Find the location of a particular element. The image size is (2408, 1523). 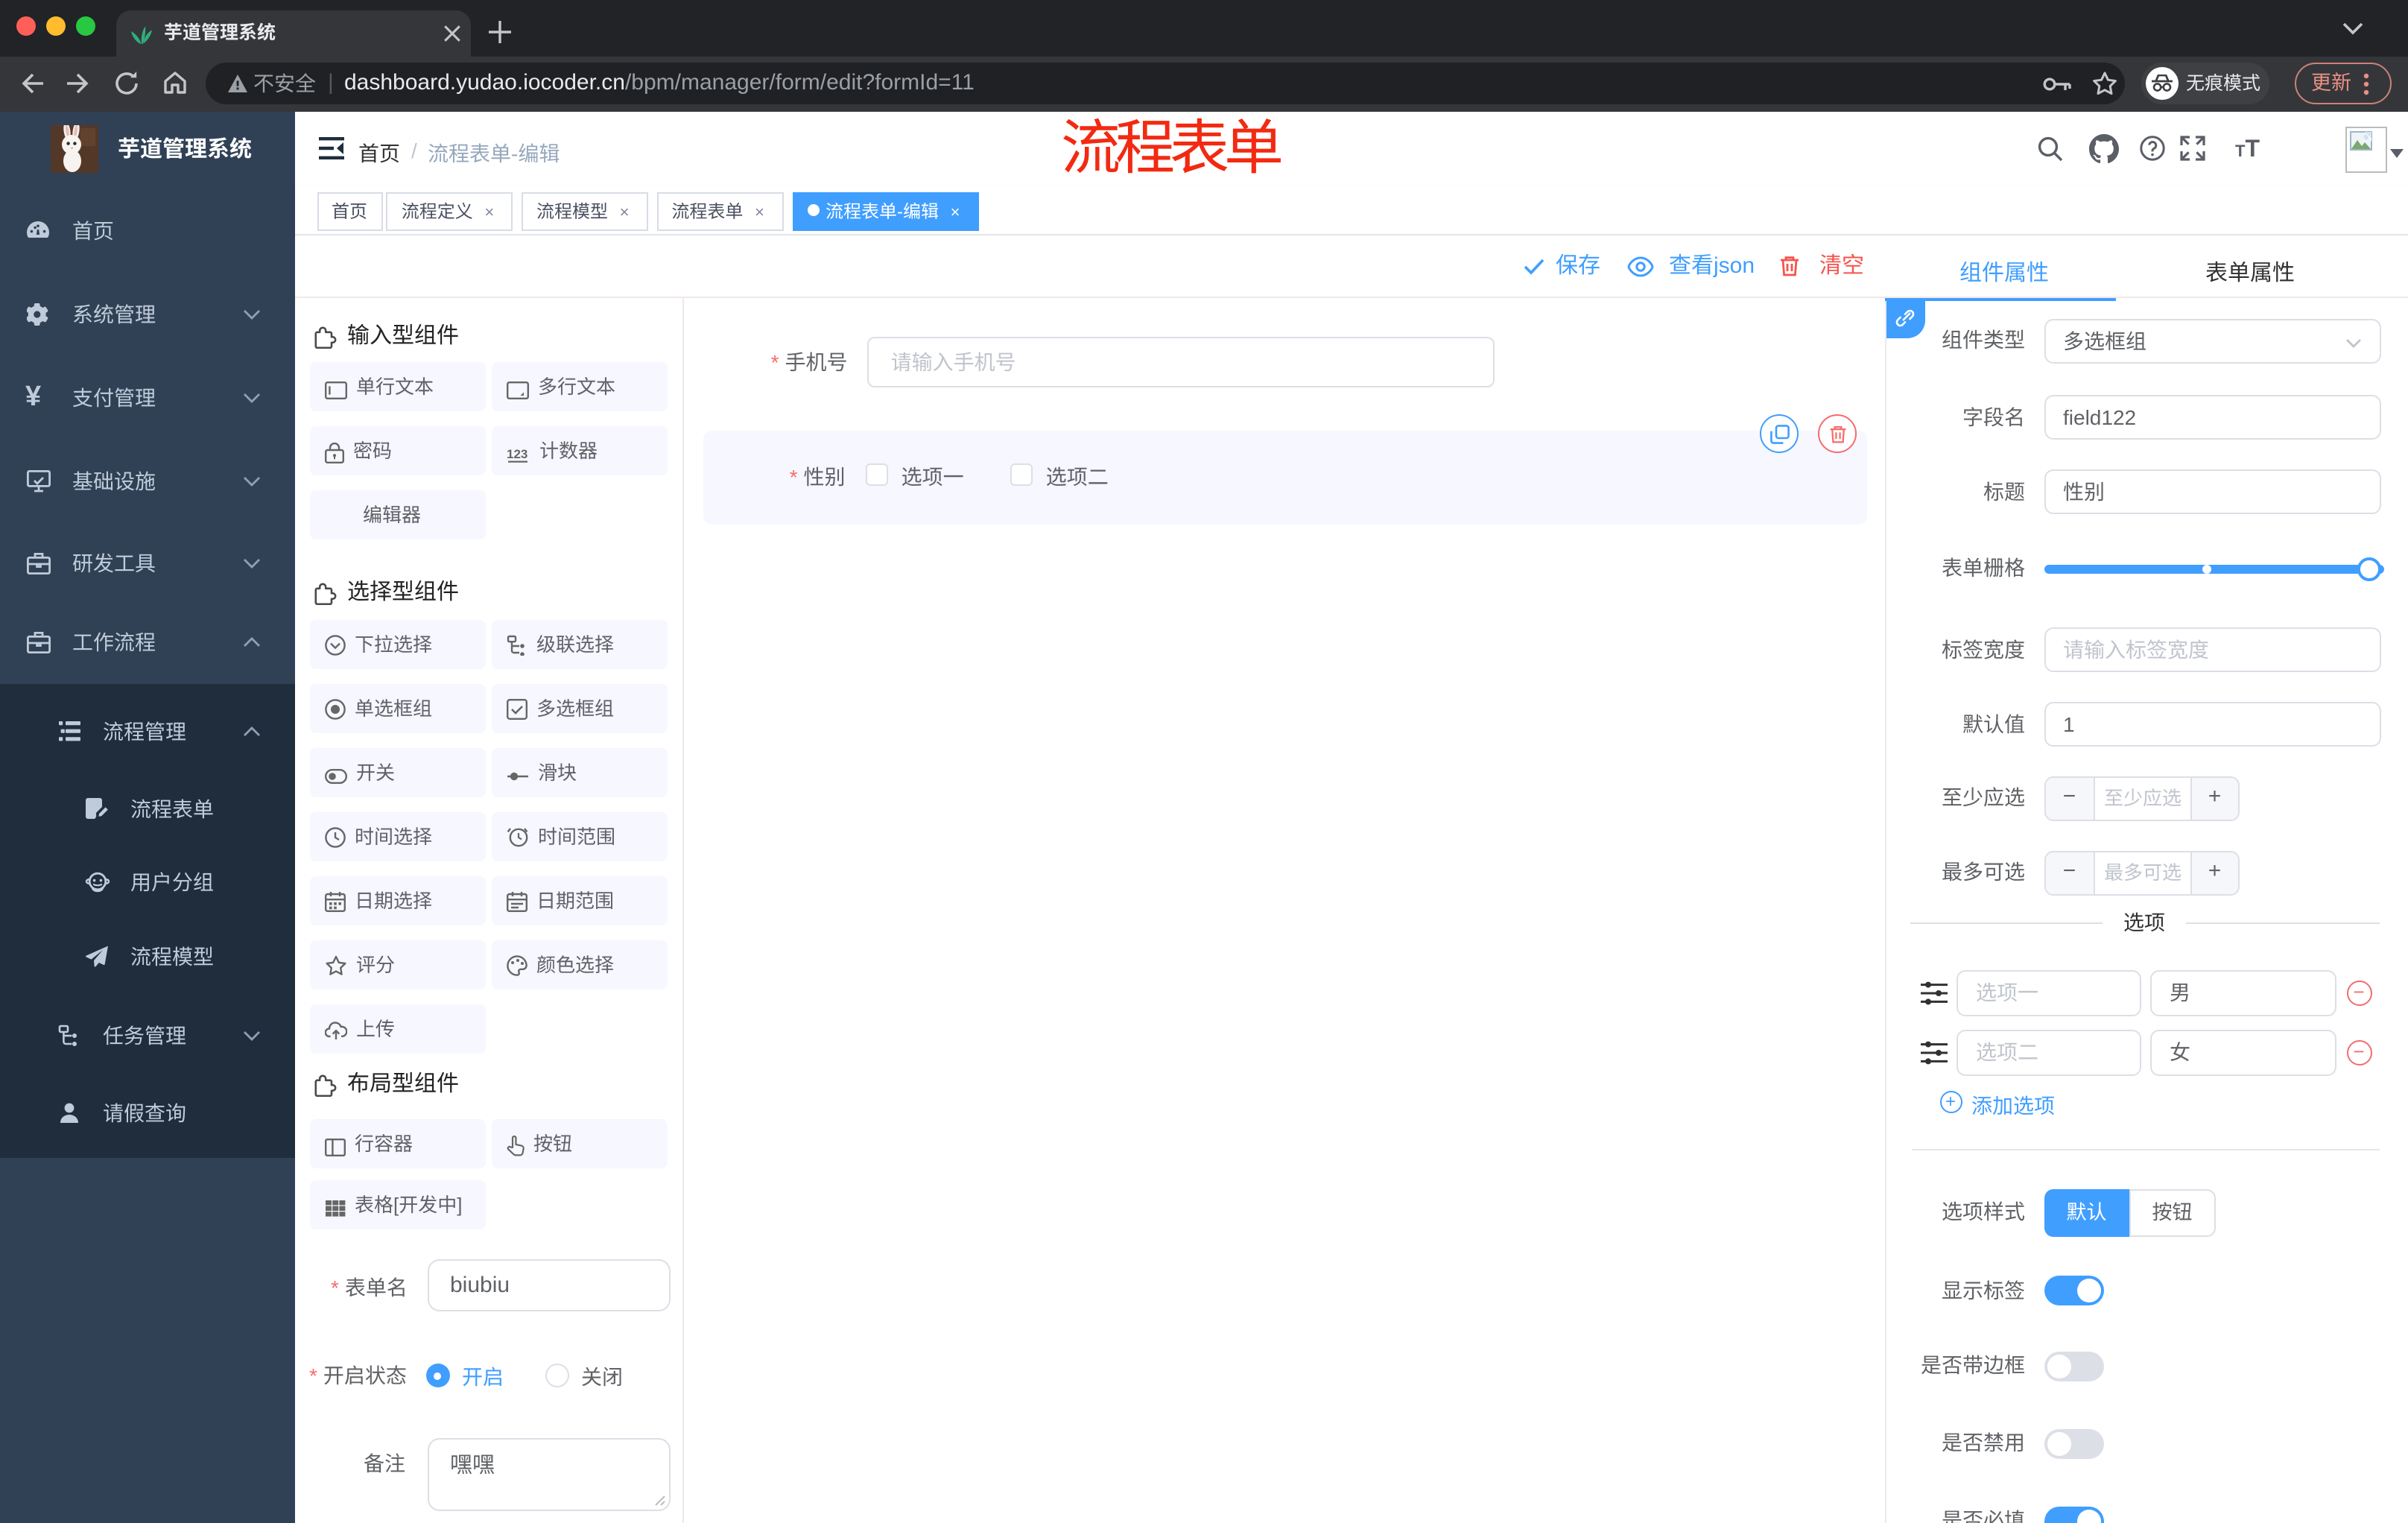

svg-text: 123 is located at coordinates (517, 453).